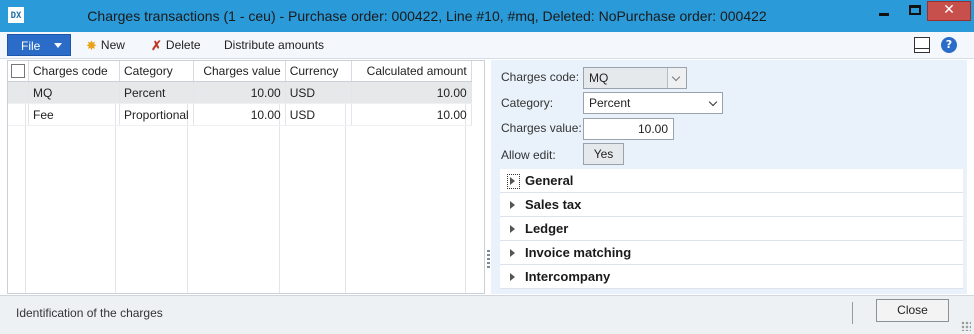 The width and height of the screenshot is (974, 334). Describe the element at coordinates (915, 10) in the screenshot. I see `maximize-icon` at that location.